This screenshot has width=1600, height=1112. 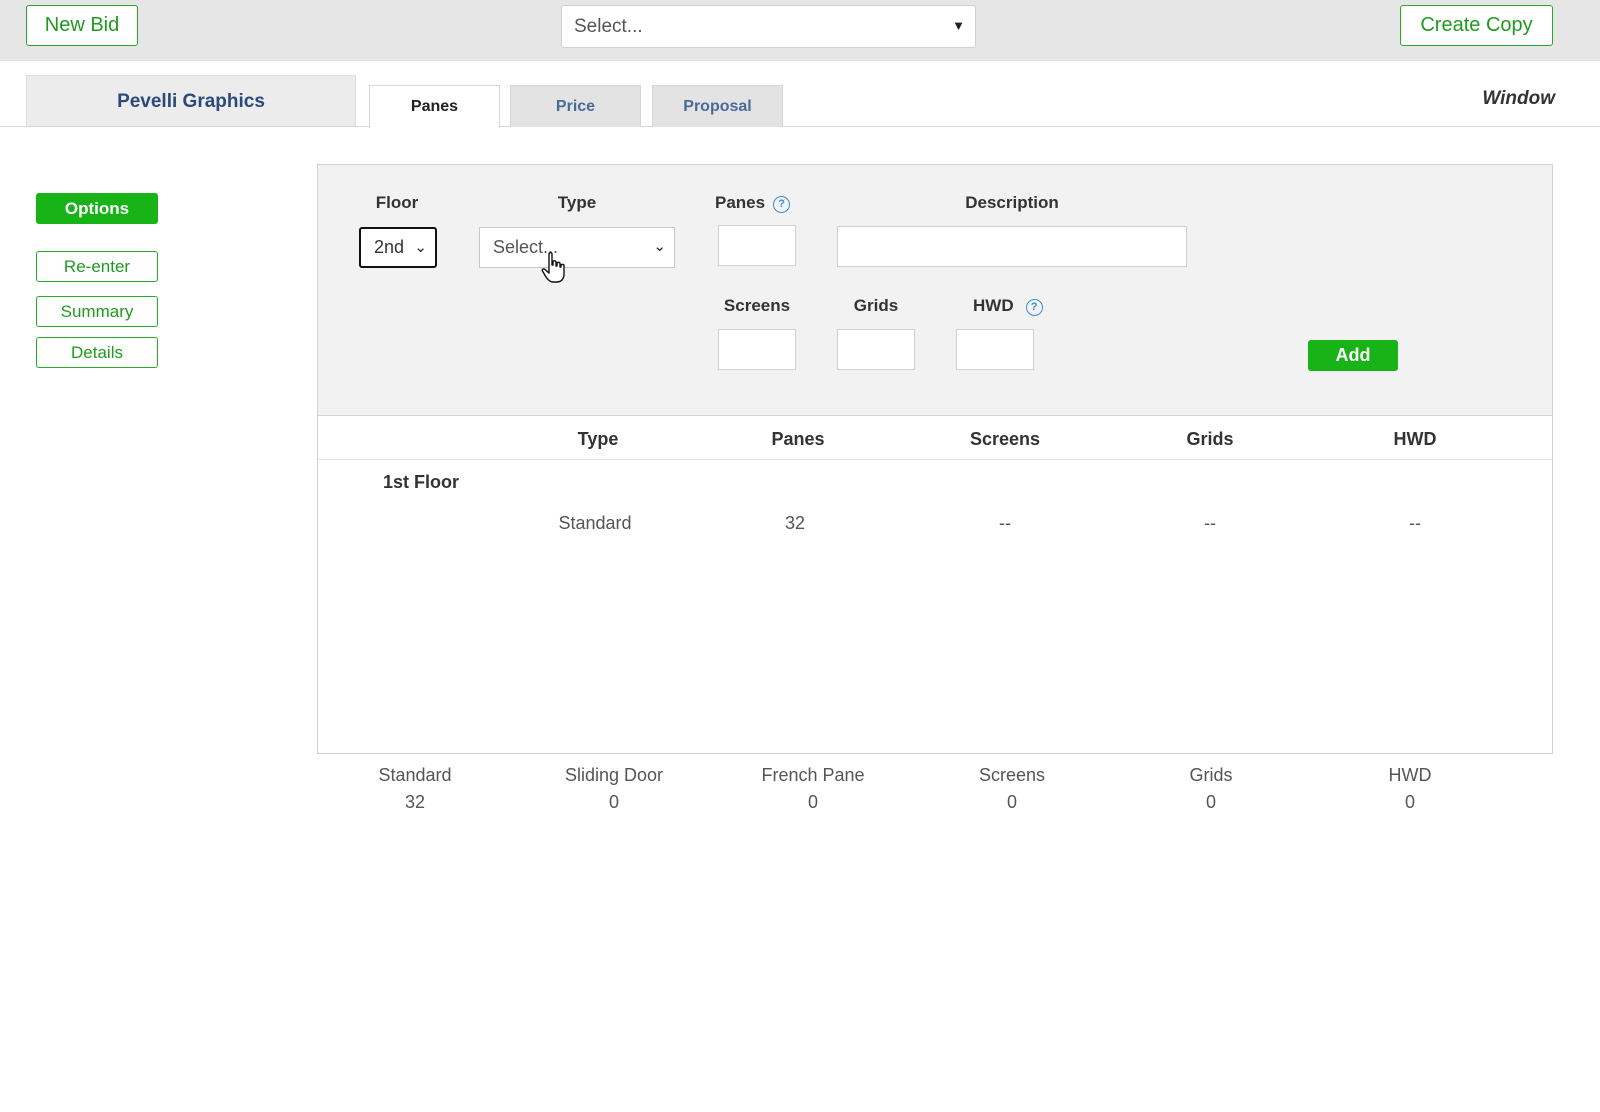 What do you see at coordinates (1012, 202) in the screenshot?
I see `description-label: Description` at bounding box center [1012, 202].